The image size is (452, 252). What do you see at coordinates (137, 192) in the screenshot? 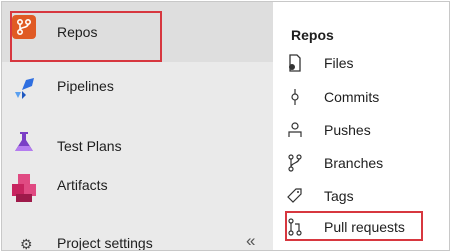
I see `sidebar-item-artifacts: Artifacts` at bounding box center [137, 192].